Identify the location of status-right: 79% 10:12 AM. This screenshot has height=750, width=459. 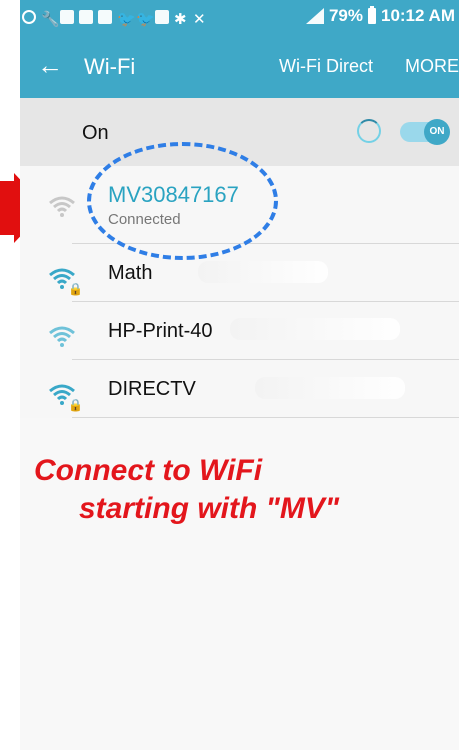
(380, 16).